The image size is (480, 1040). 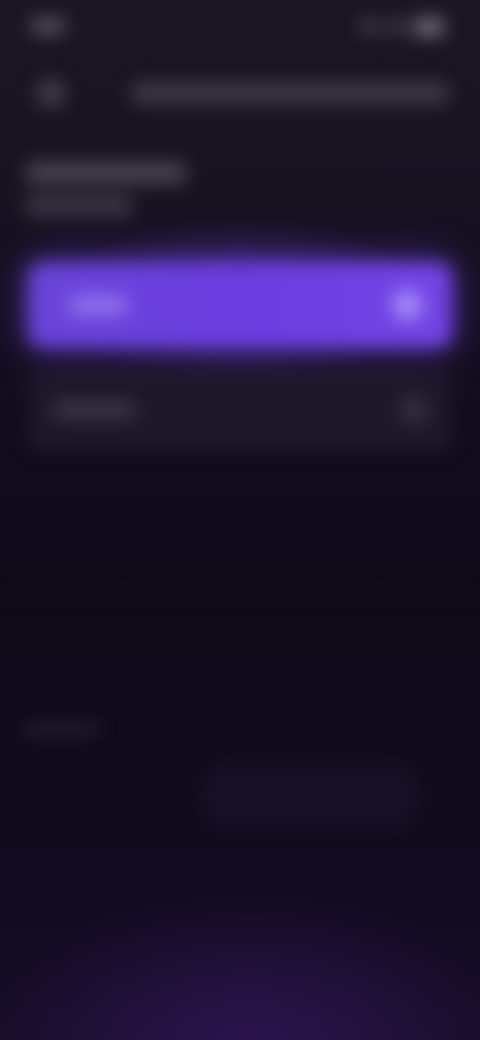 I want to click on page-subtitle, so click(x=79, y=206).